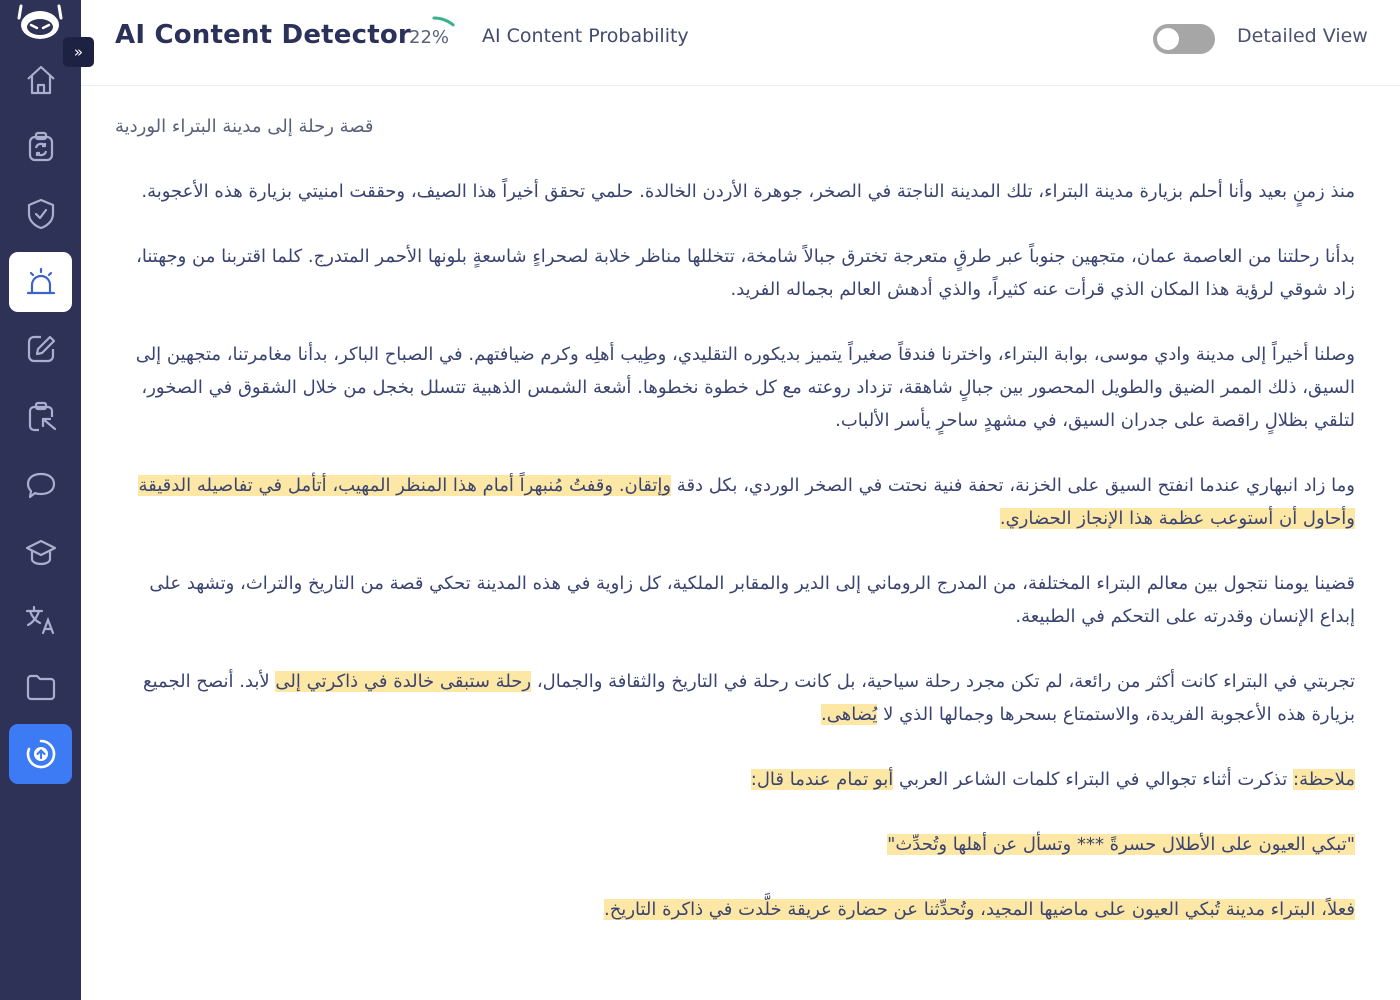  What do you see at coordinates (244, 126) in the screenshot?
I see `document-title: قصة رحلة إلى مدينة البتراء الوردية` at bounding box center [244, 126].